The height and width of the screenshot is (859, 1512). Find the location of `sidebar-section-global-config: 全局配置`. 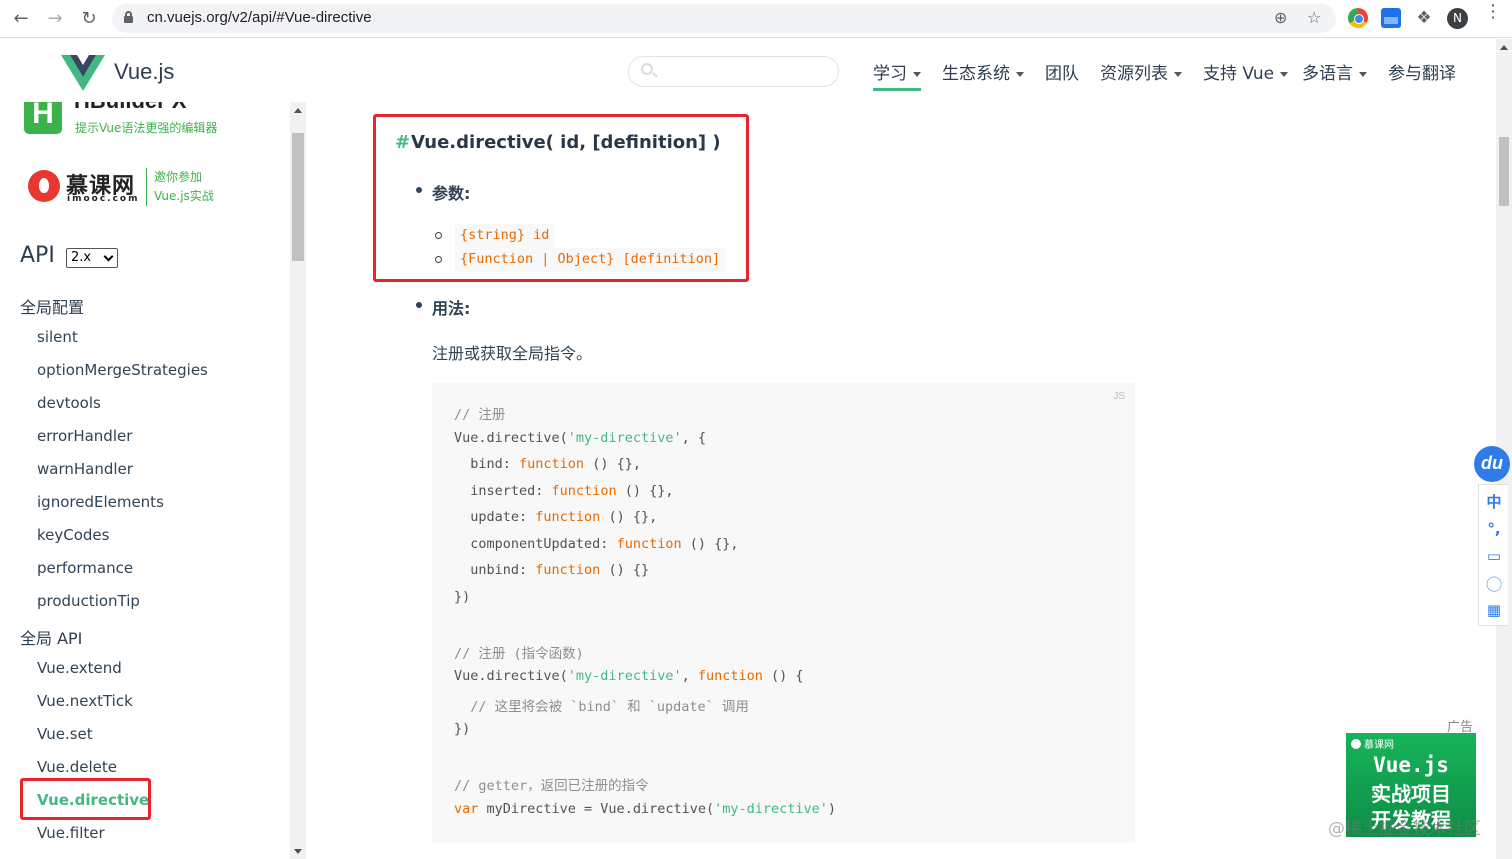

sidebar-section-global-config: 全局配置 is located at coordinates (52, 306).